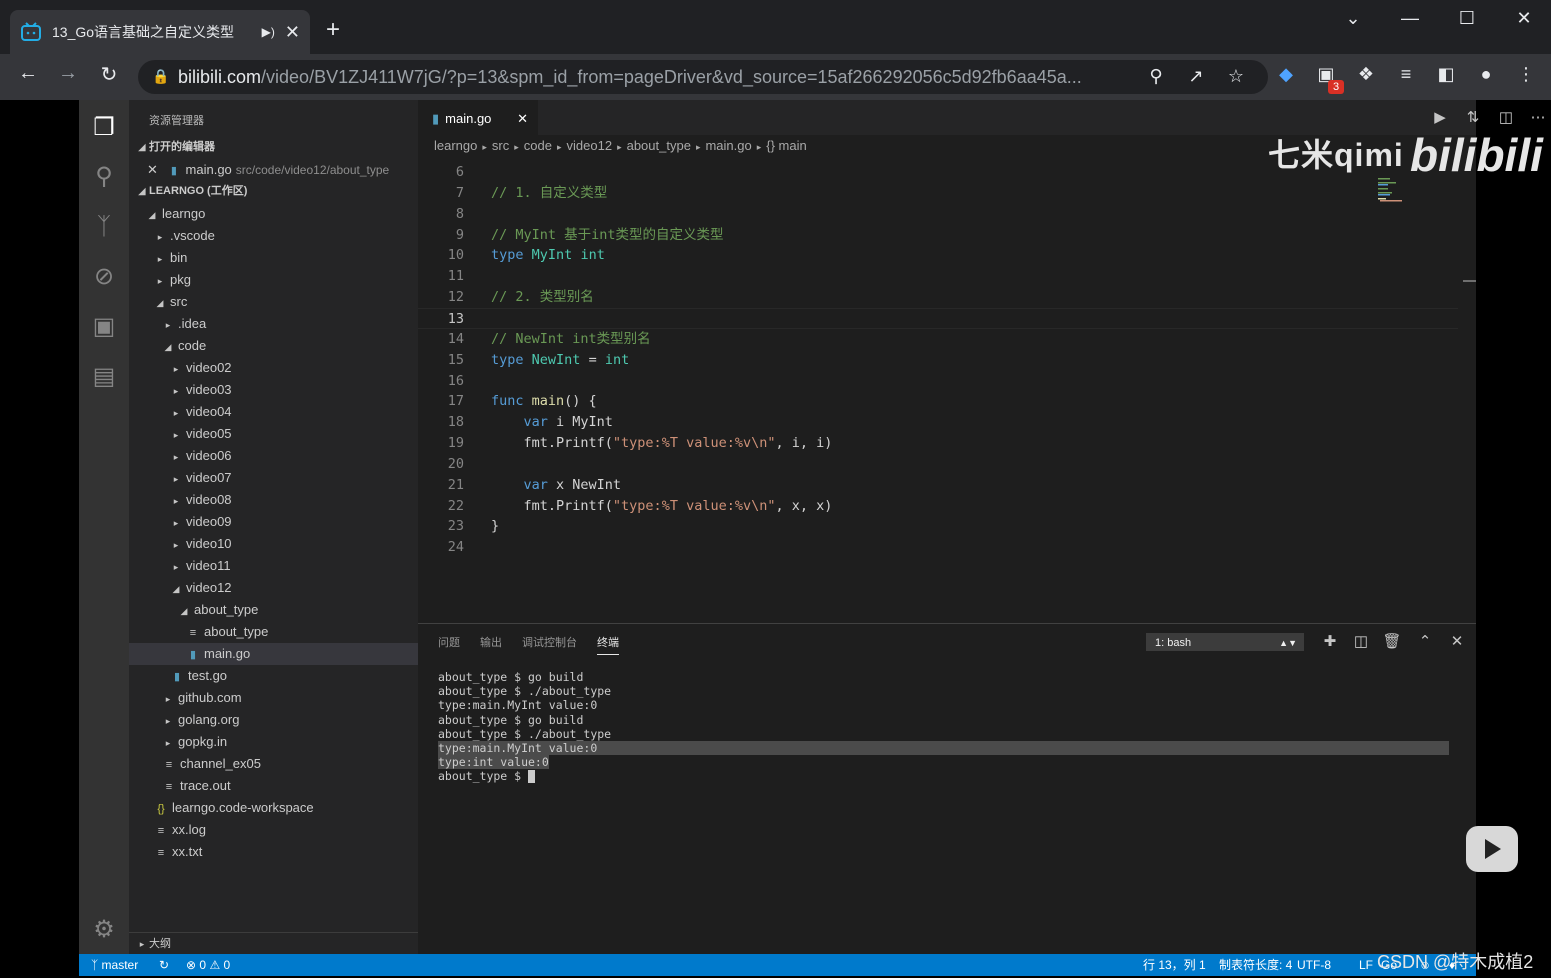 The height and width of the screenshot is (978, 1551). What do you see at coordinates (1366, 74) in the screenshot?
I see `extensions-puzzle-icon: ❖` at bounding box center [1366, 74].